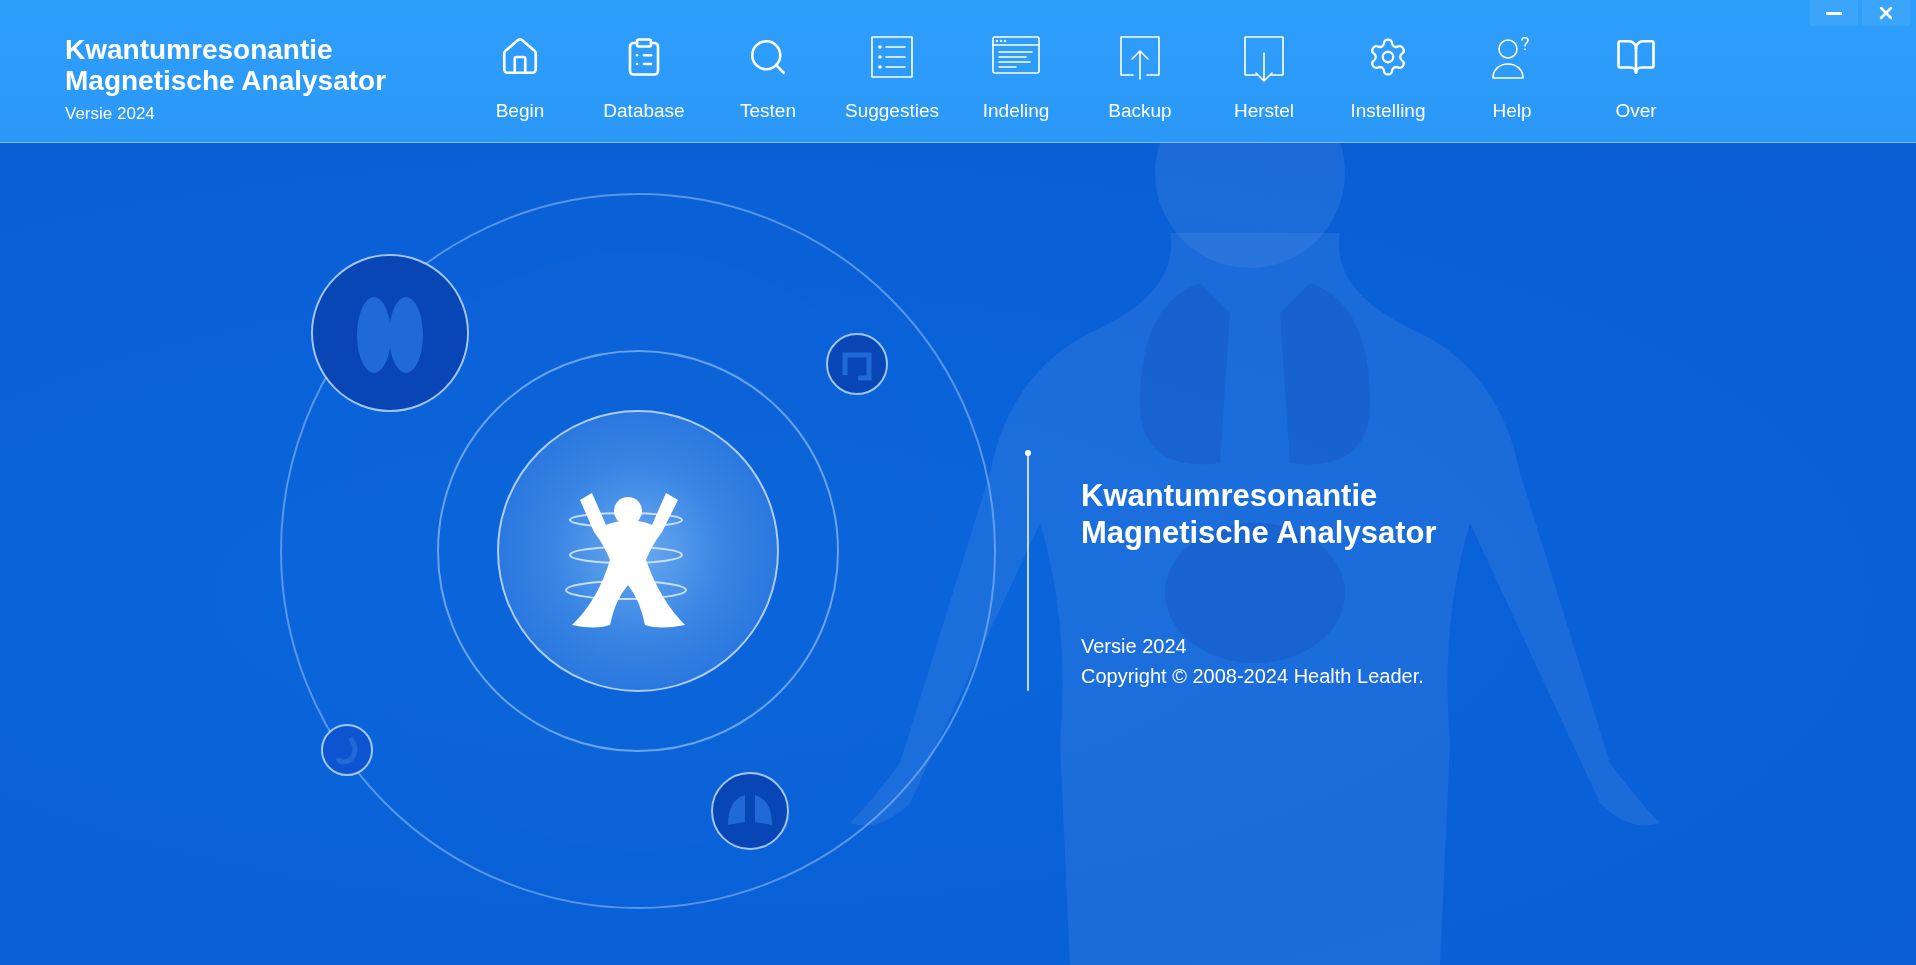  Describe the element at coordinates (1636, 77) in the screenshot. I see `toolbar-button: Over` at that location.